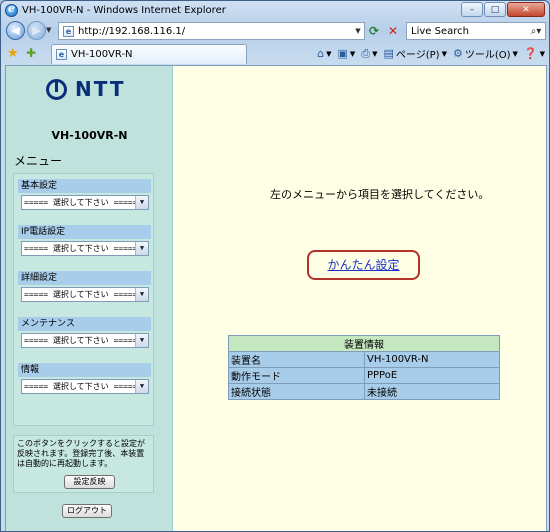  I want to click on favorites-star-icon: ★, so click(13, 53).